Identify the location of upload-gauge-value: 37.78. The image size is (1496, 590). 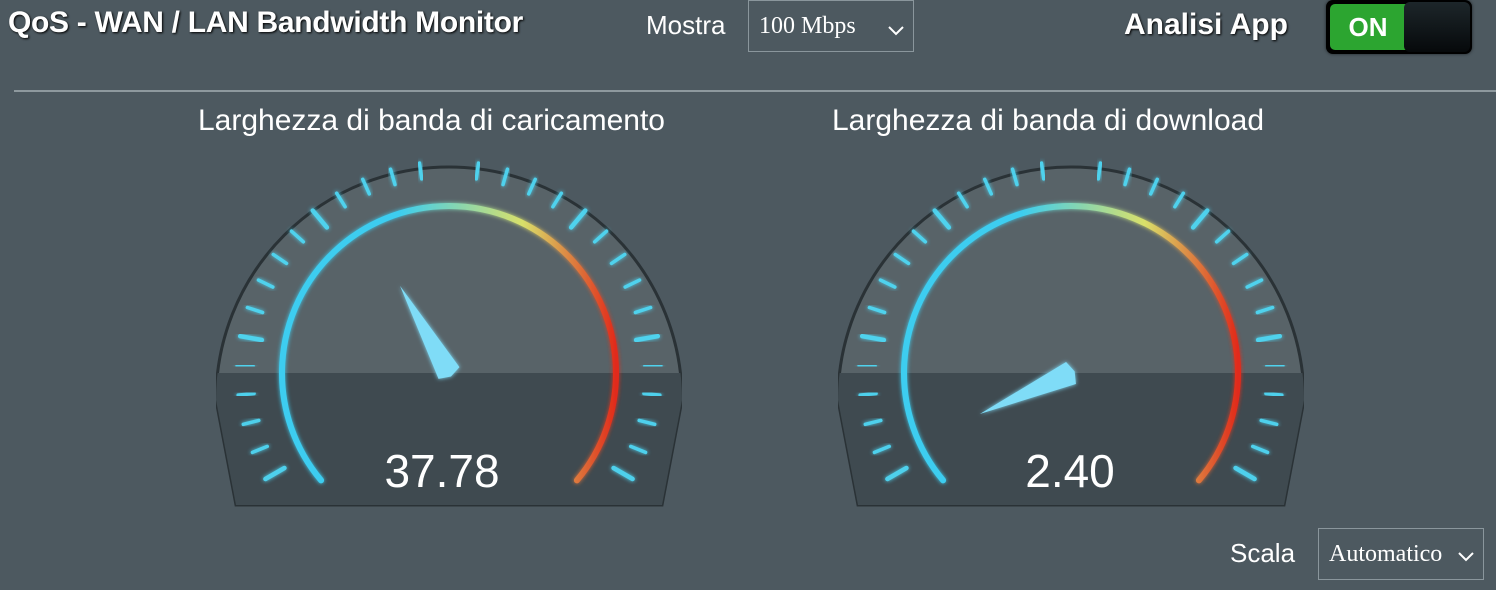
(442, 471).